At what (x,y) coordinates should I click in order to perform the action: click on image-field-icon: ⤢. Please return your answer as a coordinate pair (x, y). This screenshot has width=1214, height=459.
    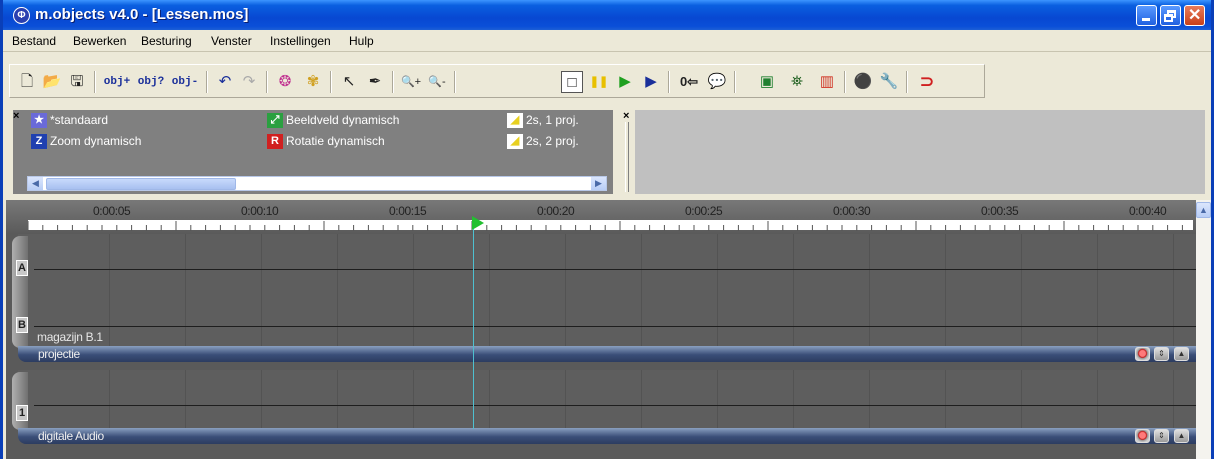
    Looking at the image, I should click on (275, 120).